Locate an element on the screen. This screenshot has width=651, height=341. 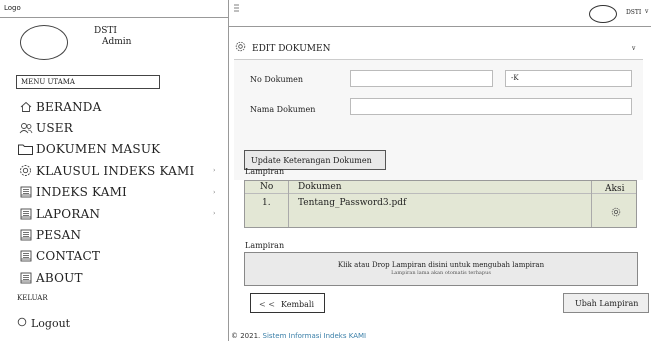
sidebar-item-label: BERANDA is located at coordinates (69, 106).